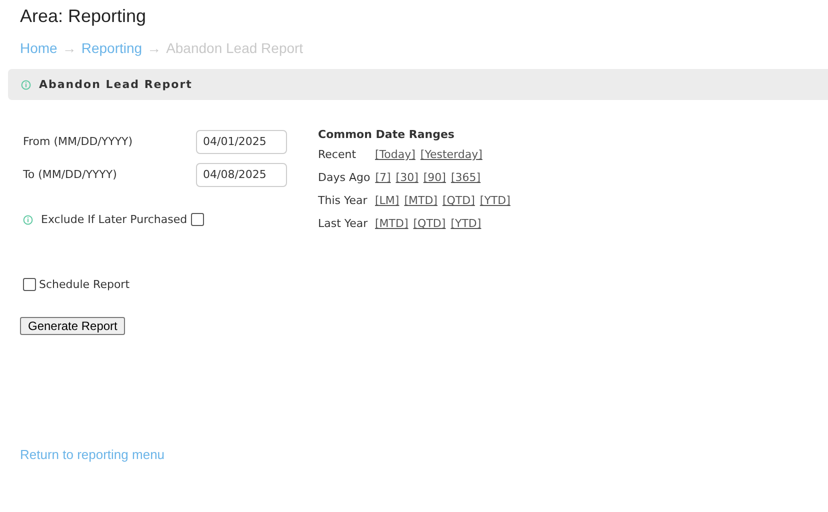  Describe the element at coordinates (434, 182) in the screenshot. I see `range-link: [90]` at that location.